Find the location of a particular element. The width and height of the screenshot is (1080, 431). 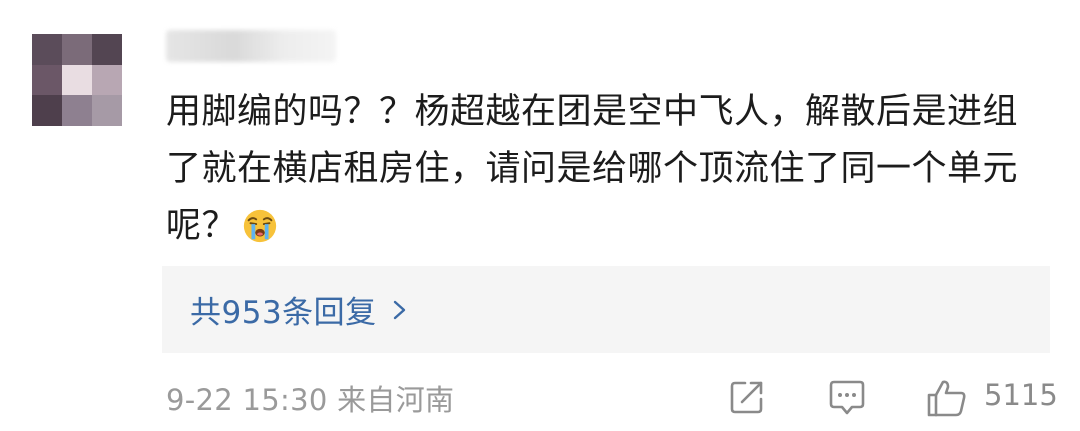

chevron-right-icon is located at coordinates (399, 309).